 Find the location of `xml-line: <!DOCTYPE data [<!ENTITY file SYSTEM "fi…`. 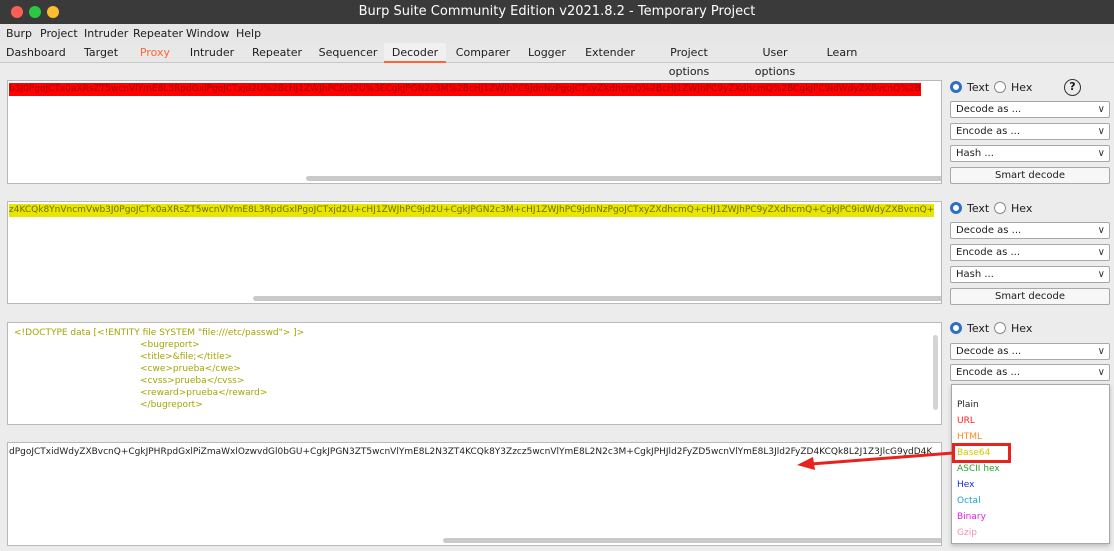

xml-line: <!DOCTYPE data [<!ENTITY file SYSTEM "fi… is located at coordinates (159, 333).